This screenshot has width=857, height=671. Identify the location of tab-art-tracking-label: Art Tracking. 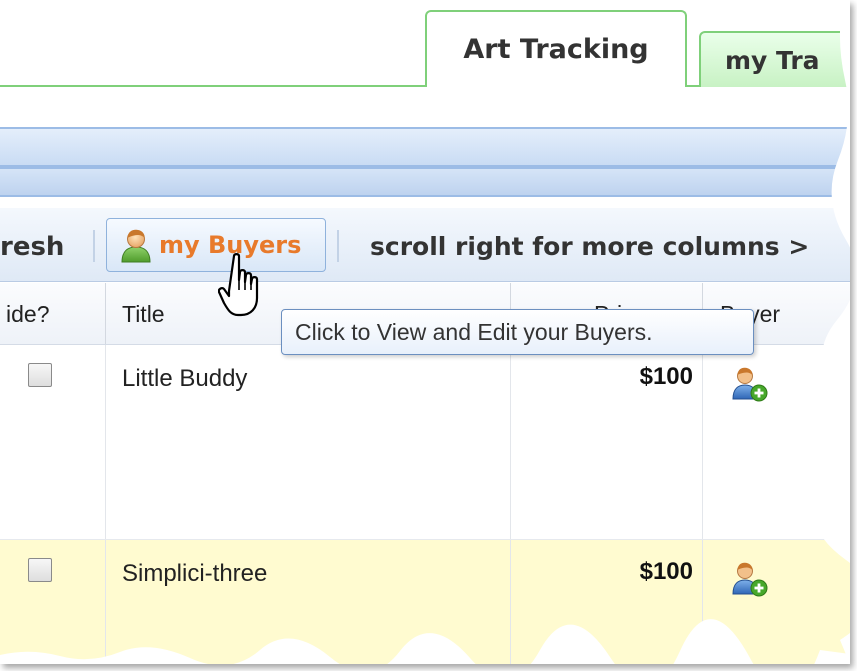
(556, 49).